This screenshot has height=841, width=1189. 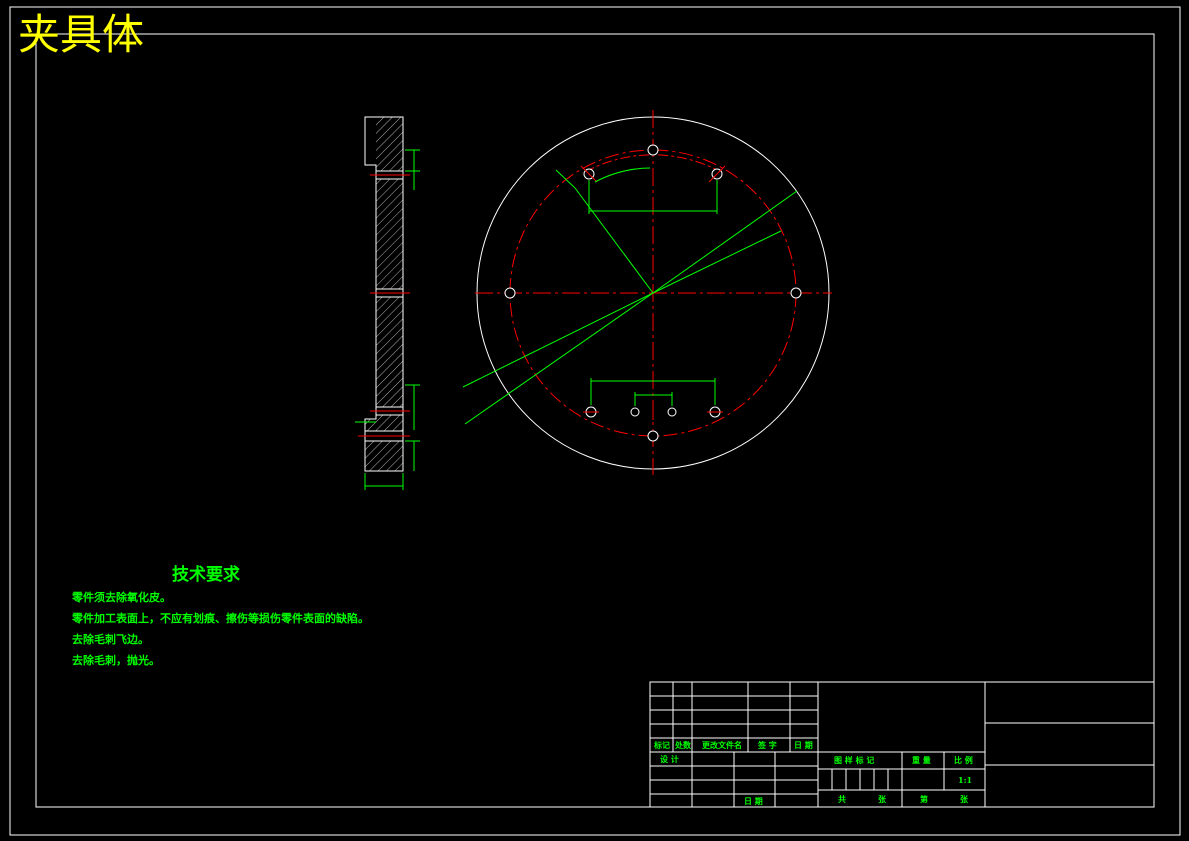 What do you see at coordinates (722, 745) in the screenshot?
I see `tb-change-doc: 更改文件名` at bounding box center [722, 745].